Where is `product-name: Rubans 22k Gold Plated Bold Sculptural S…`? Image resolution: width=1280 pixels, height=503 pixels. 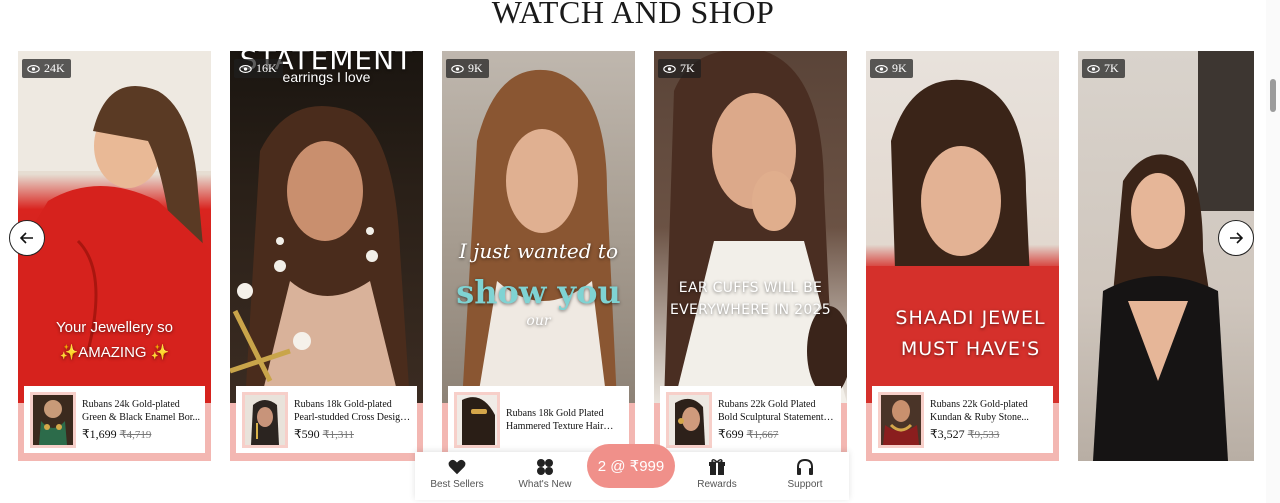
product-name: Rubans 22k Gold Plated Bold Sculptural S… is located at coordinates (777, 411).